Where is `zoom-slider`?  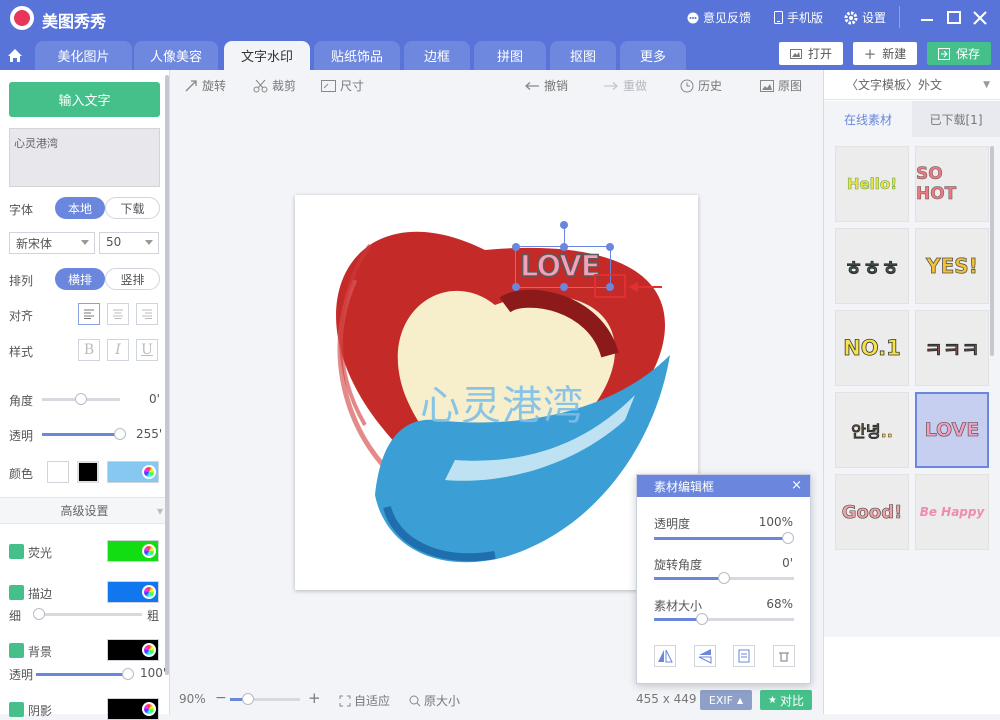 zoom-slider is located at coordinates (265, 699).